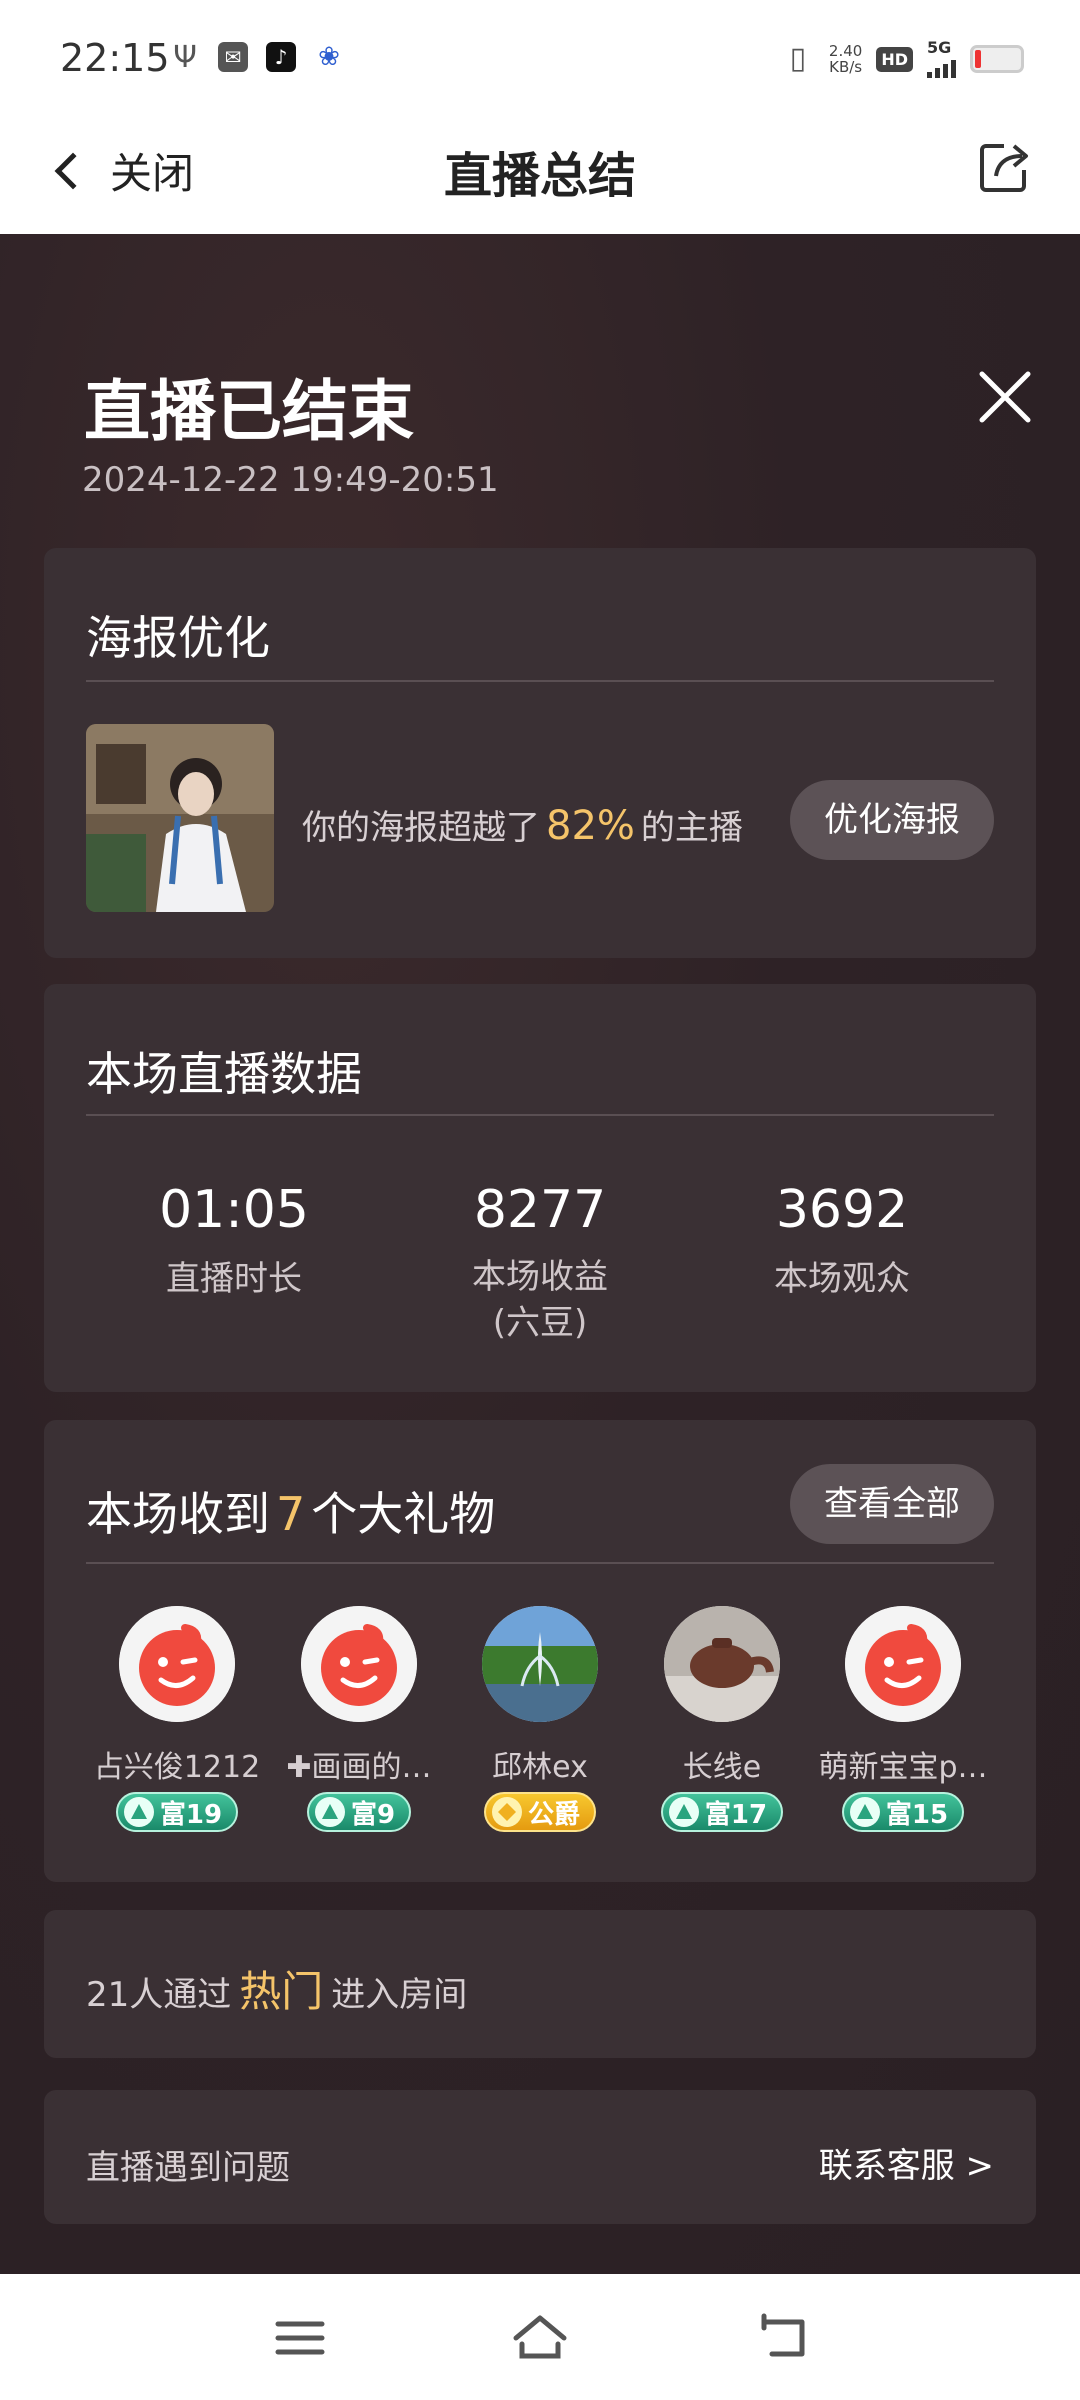  I want to click on optimize-poster-button: 优化海报, so click(892, 820).